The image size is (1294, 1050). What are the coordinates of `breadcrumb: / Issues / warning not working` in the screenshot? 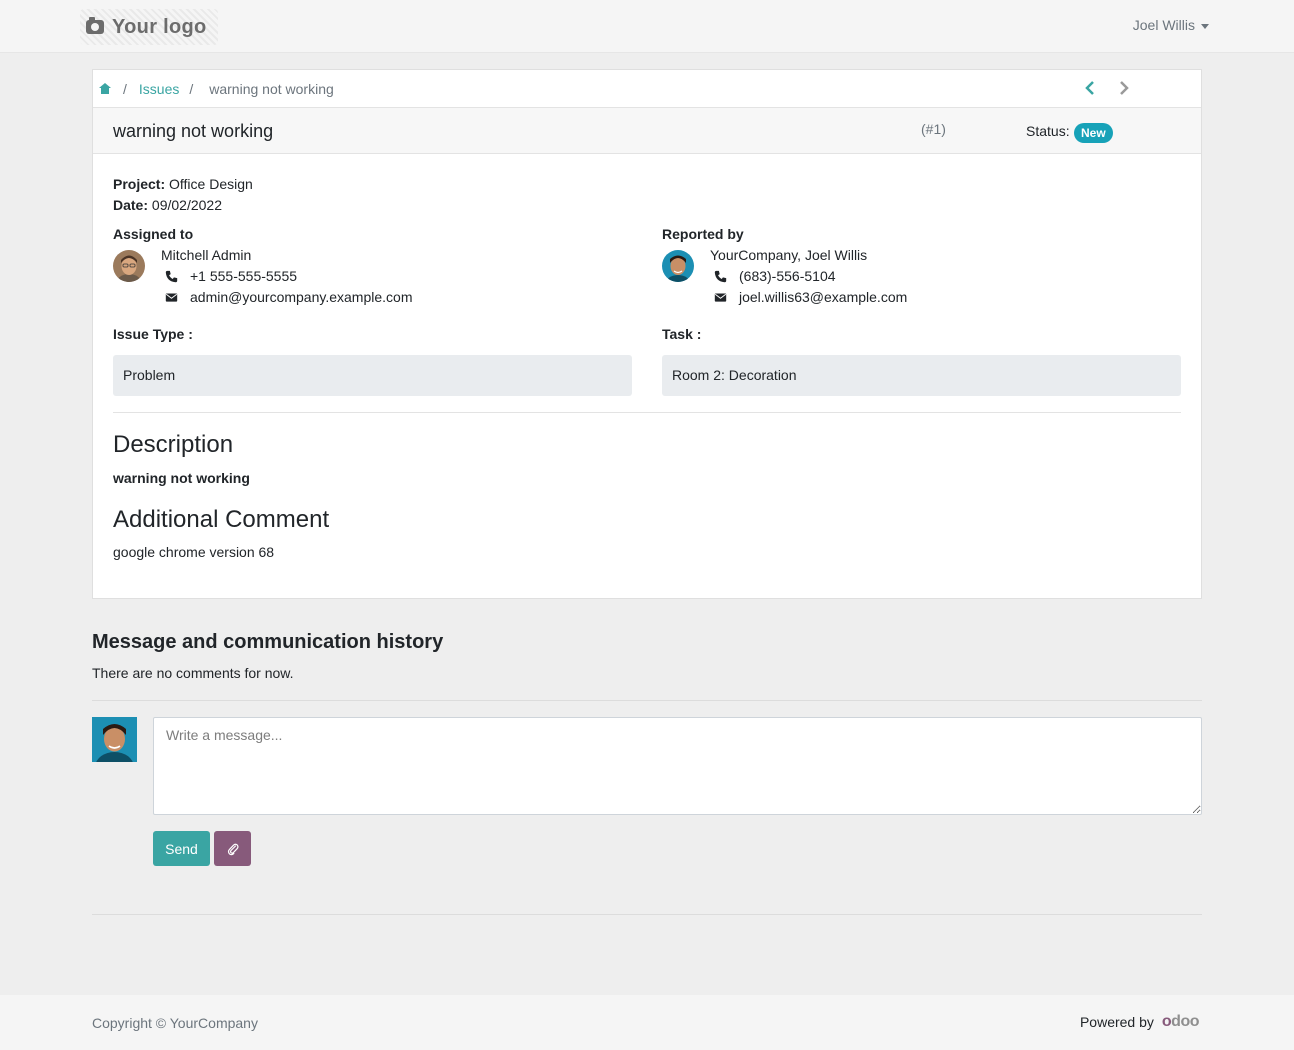 It's located at (647, 89).